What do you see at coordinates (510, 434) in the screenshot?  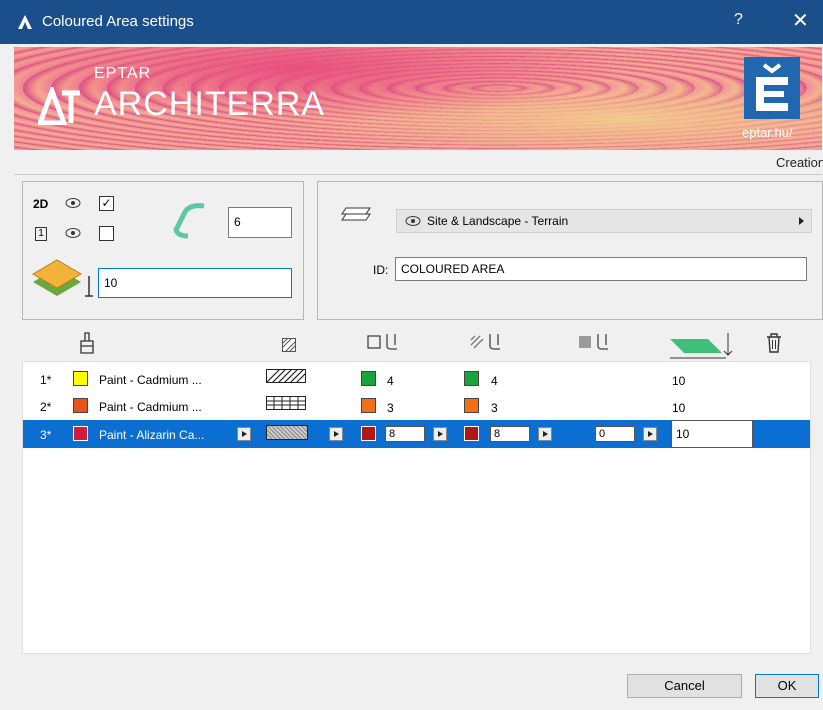 I see `fill-pen-field: 8` at bounding box center [510, 434].